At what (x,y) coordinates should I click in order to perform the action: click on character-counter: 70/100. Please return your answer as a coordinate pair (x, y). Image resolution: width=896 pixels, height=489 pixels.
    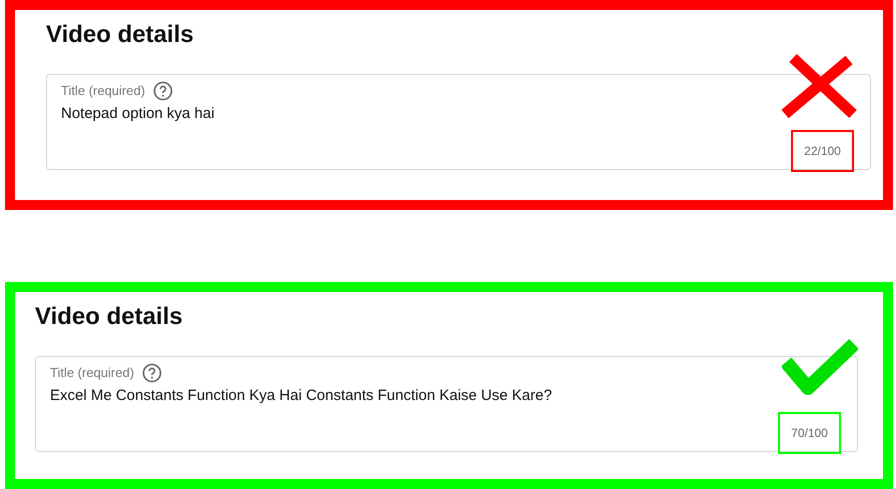
    Looking at the image, I should click on (809, 433).